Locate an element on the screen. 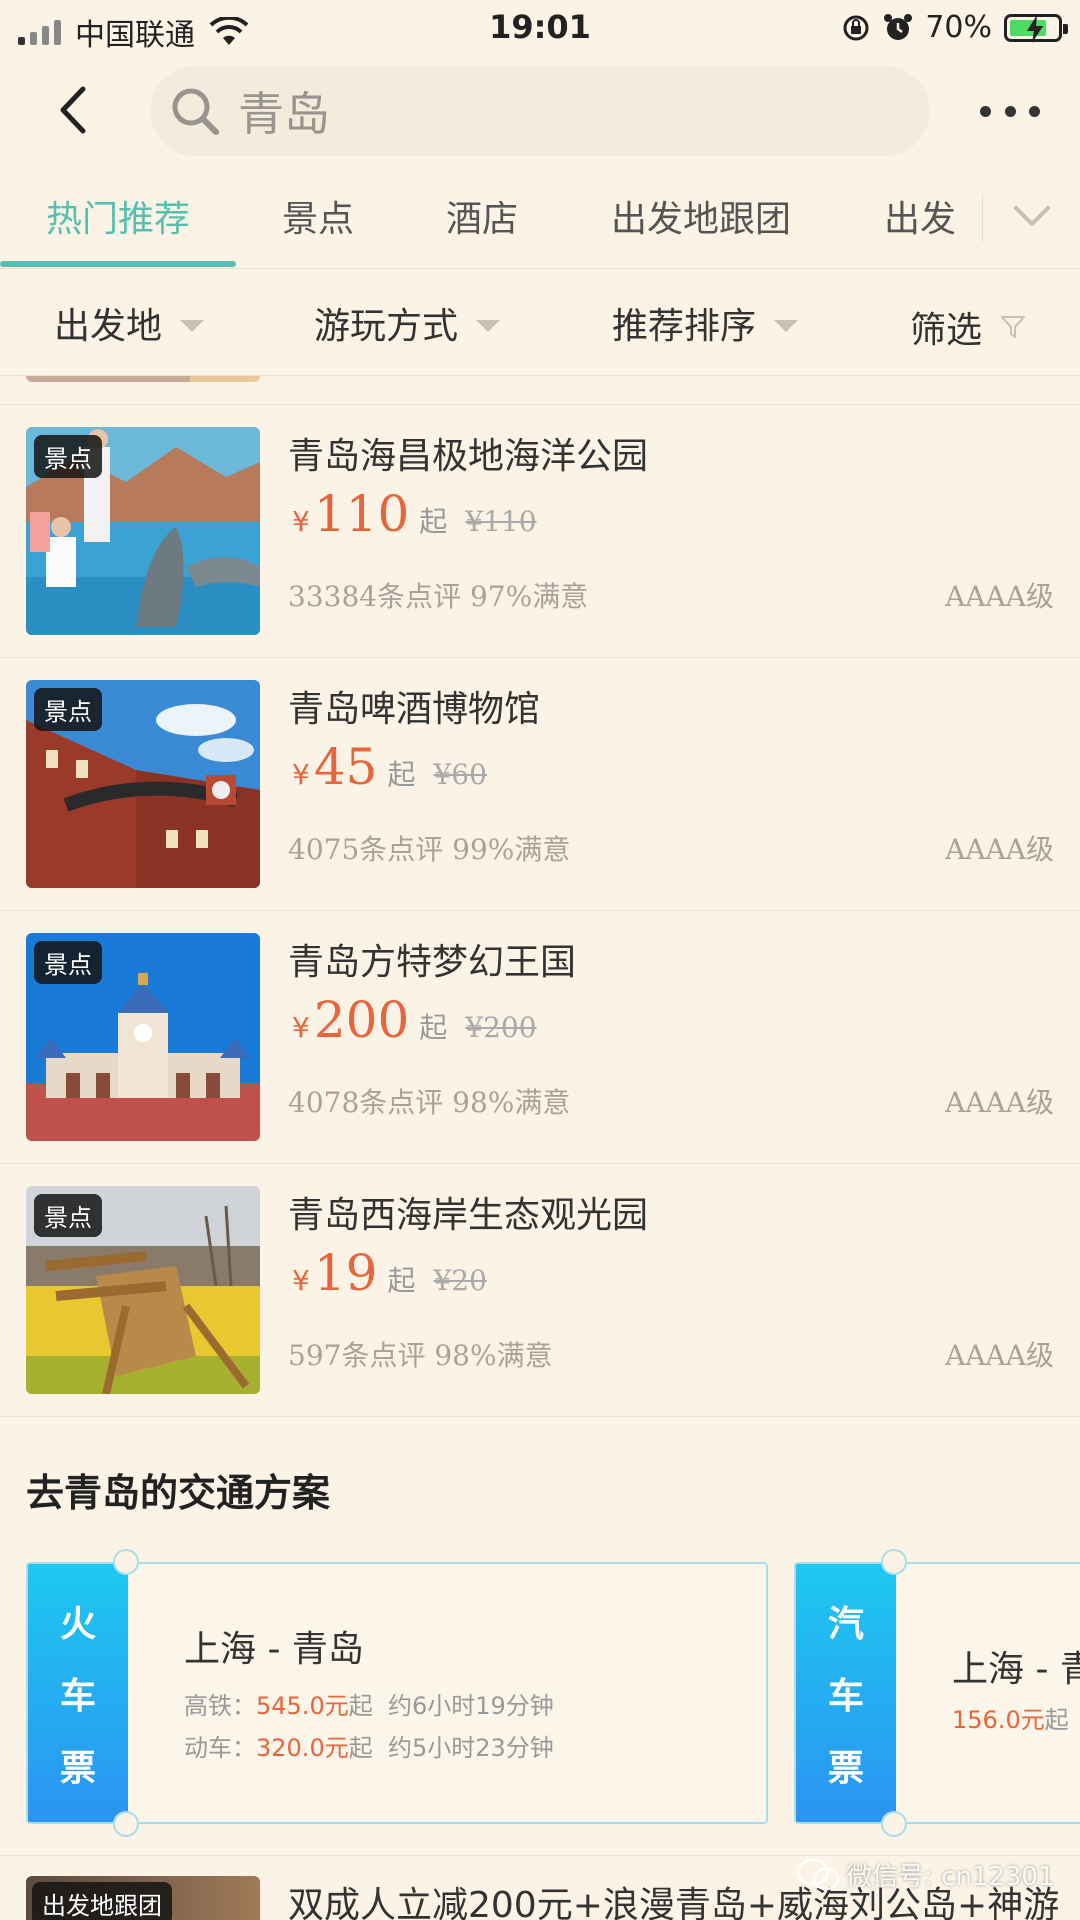 Image resolution: width=1080 pixels, height=1920 pixels. tab-hot: 热门推荐 is located at coordinates (118, 216).